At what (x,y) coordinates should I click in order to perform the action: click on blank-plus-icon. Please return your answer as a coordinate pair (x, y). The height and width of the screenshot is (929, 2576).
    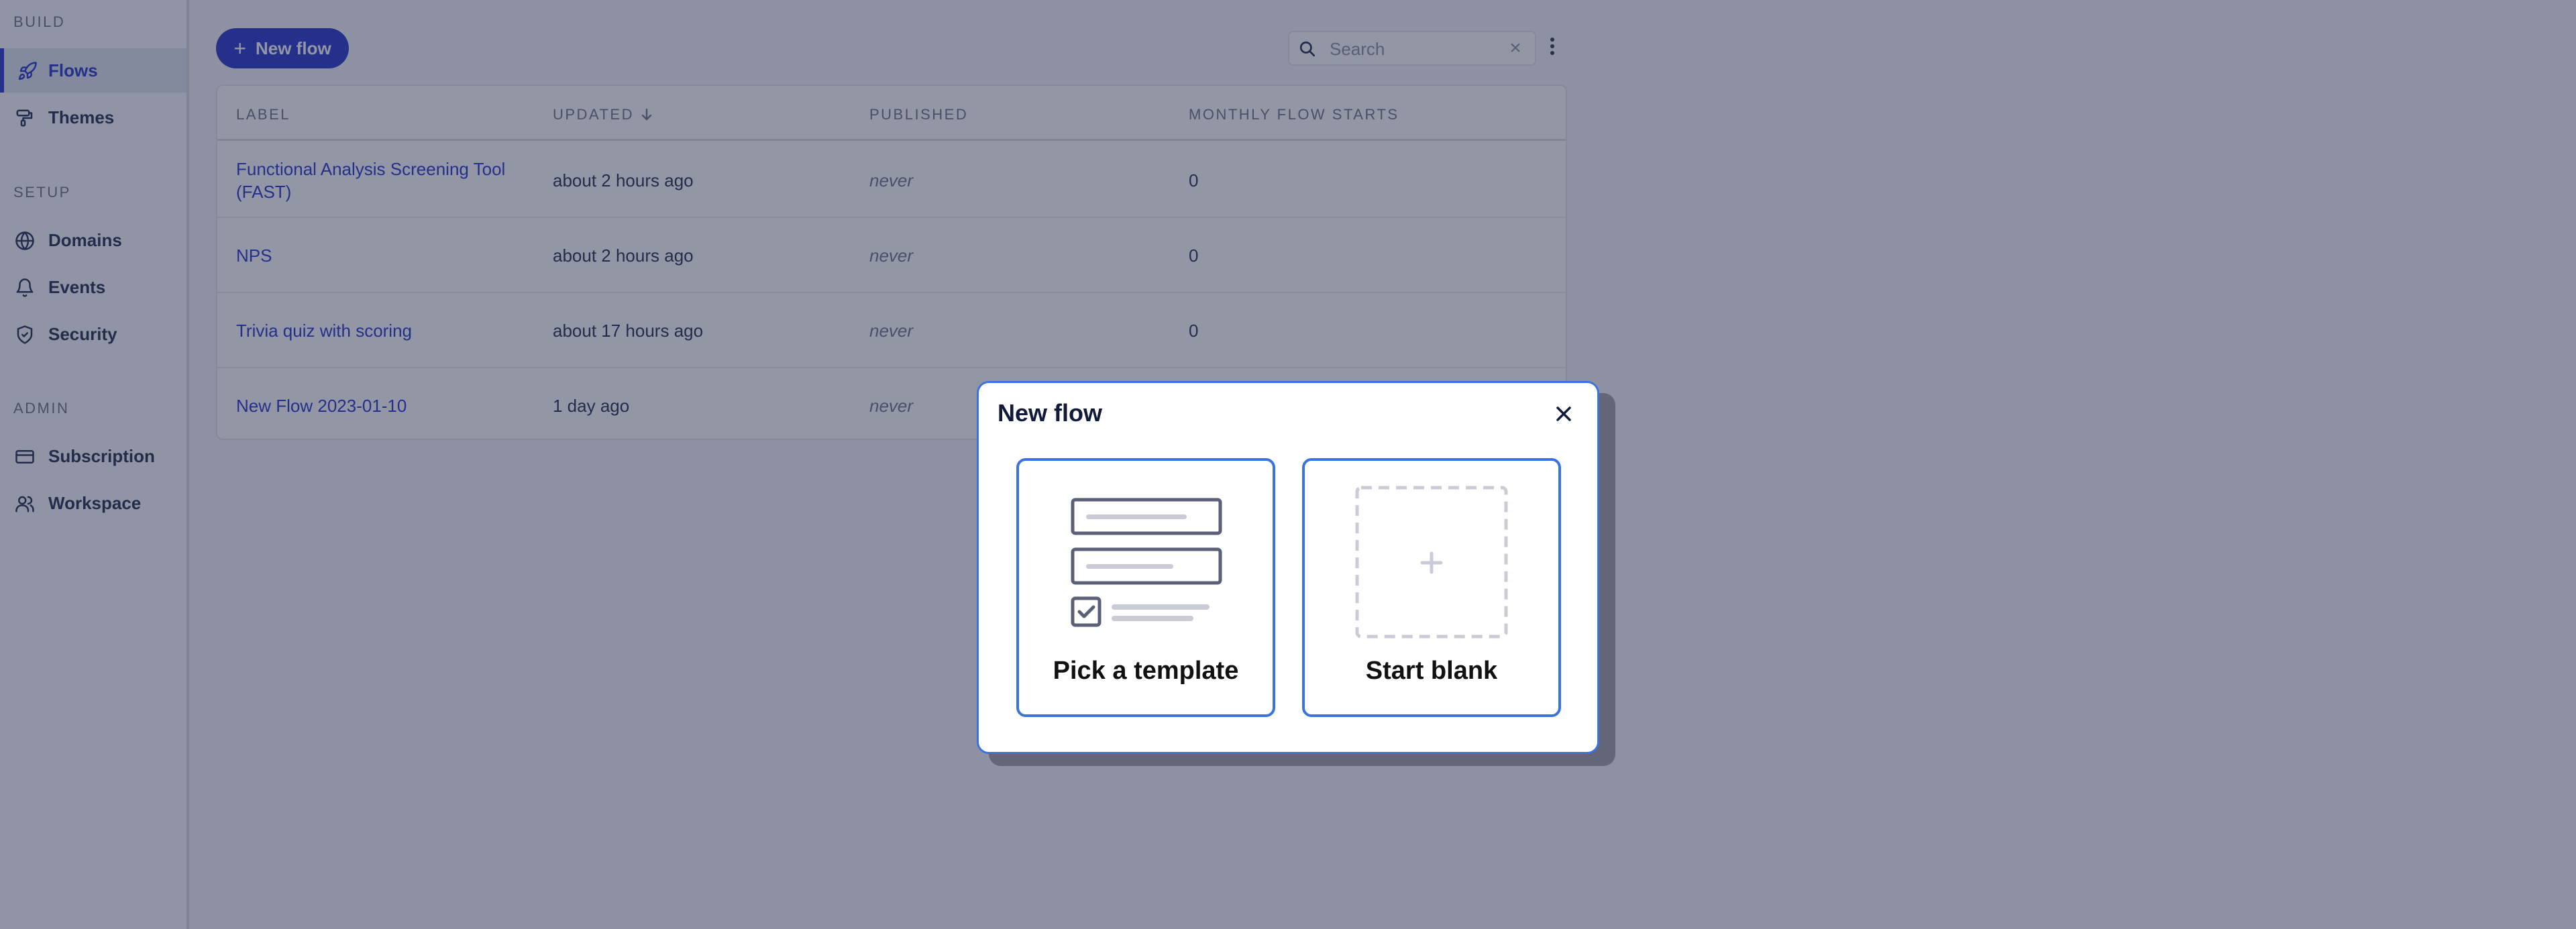
    Looking at the image, I should click on (1431, 562).